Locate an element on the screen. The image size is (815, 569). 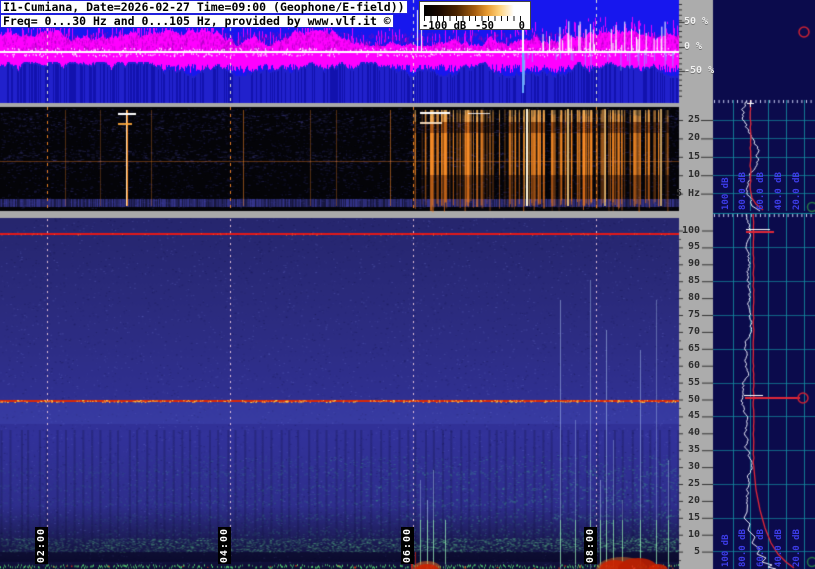
efield-tick-label: 80 is located at coordinates (693, 298).